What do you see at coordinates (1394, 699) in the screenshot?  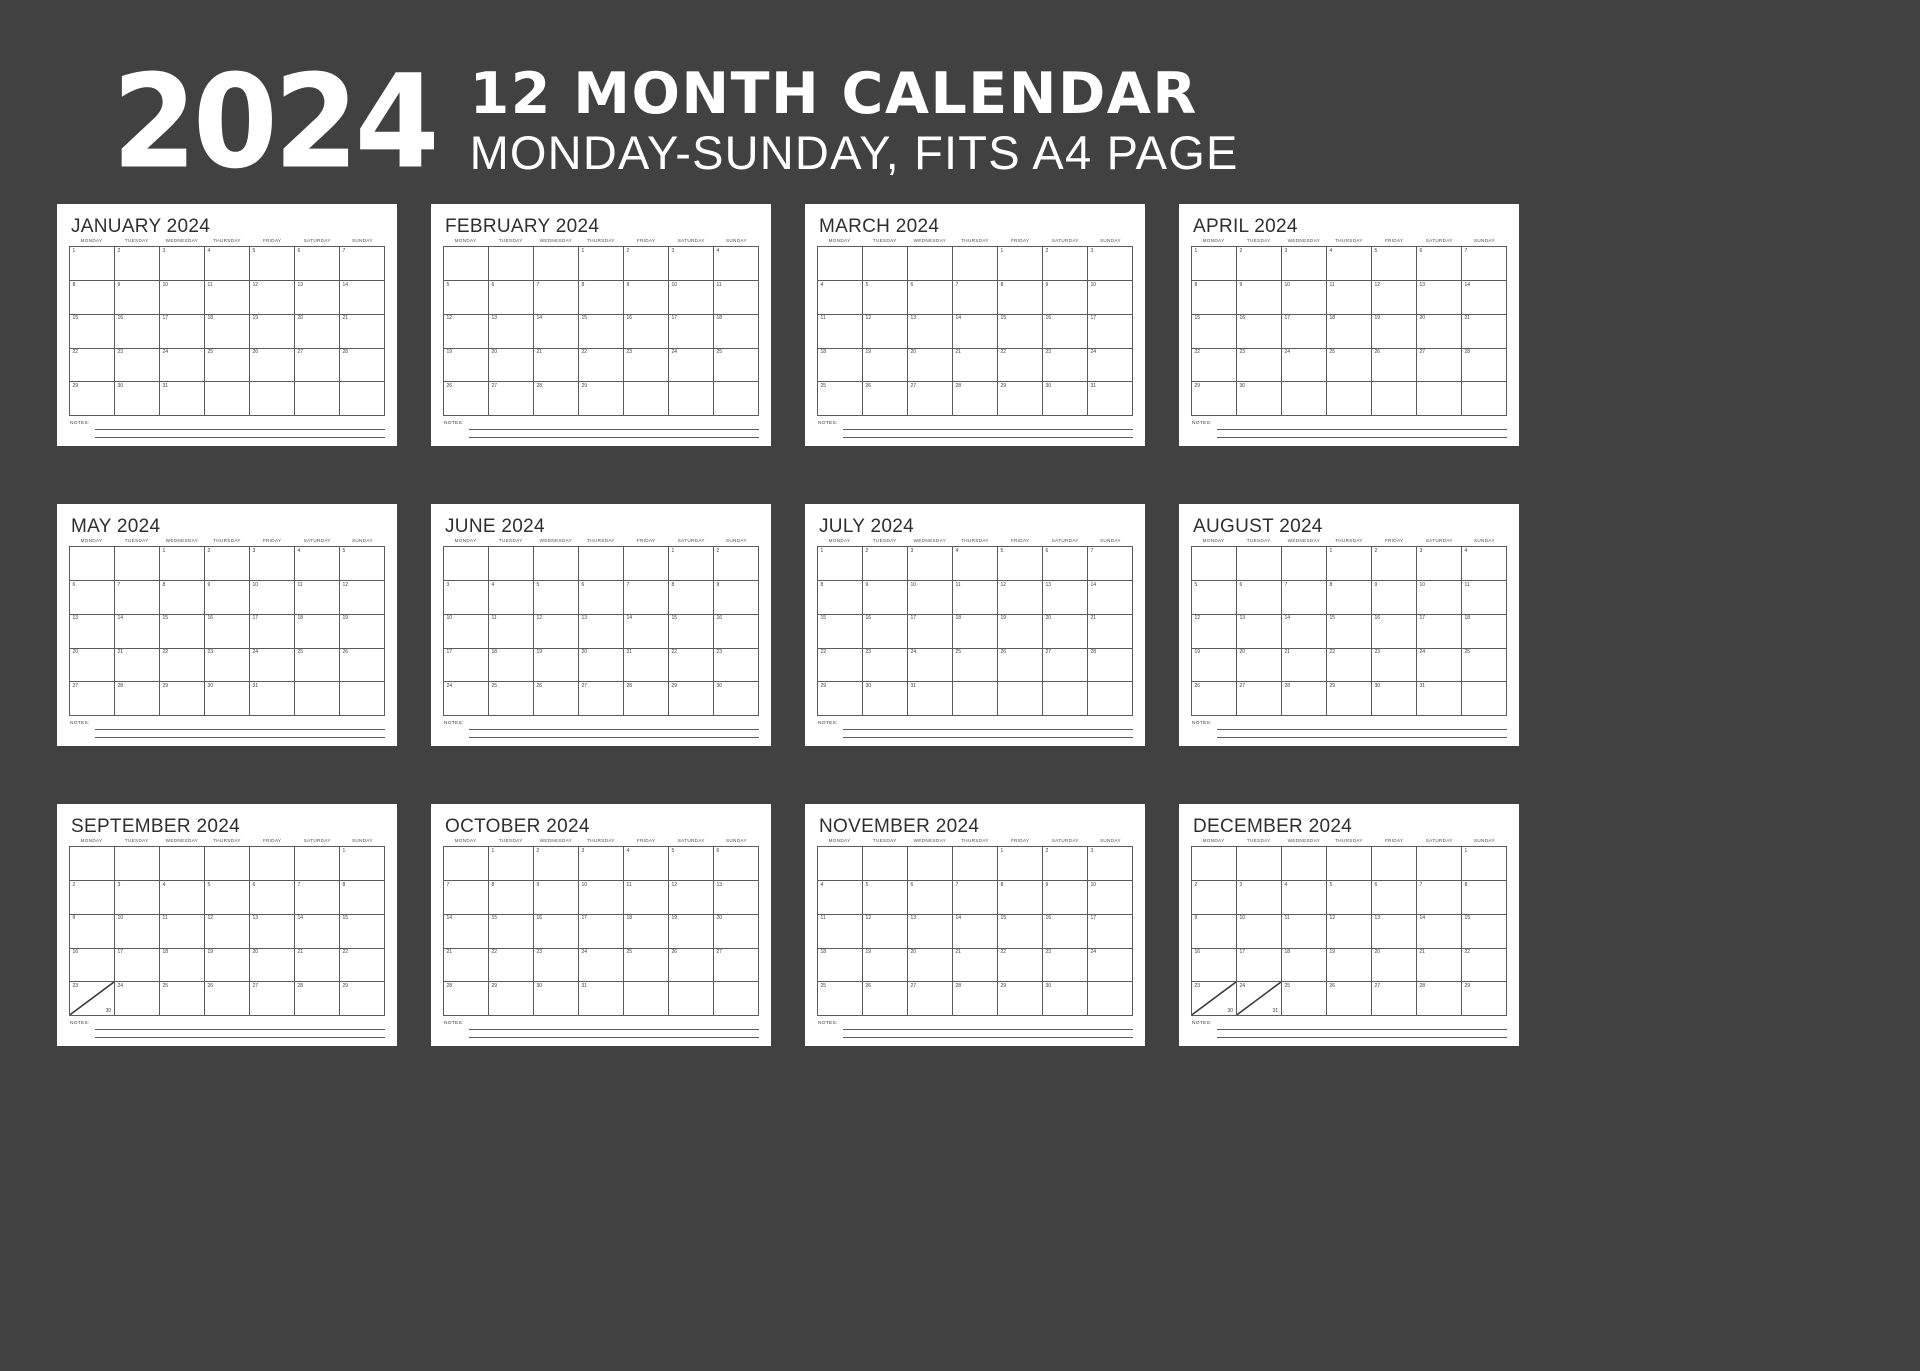 I see `day-cell: 30` at bounding box center [1394, 699].